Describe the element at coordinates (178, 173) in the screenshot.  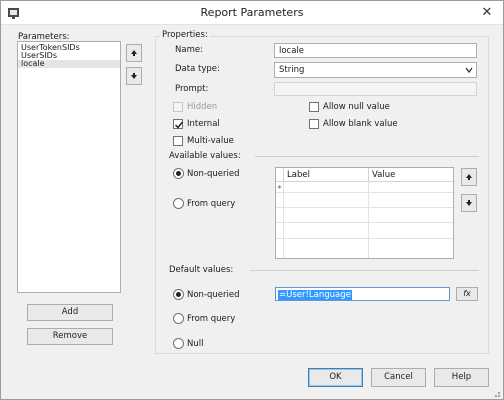
I see `available-nonqueried-radio` at that location.